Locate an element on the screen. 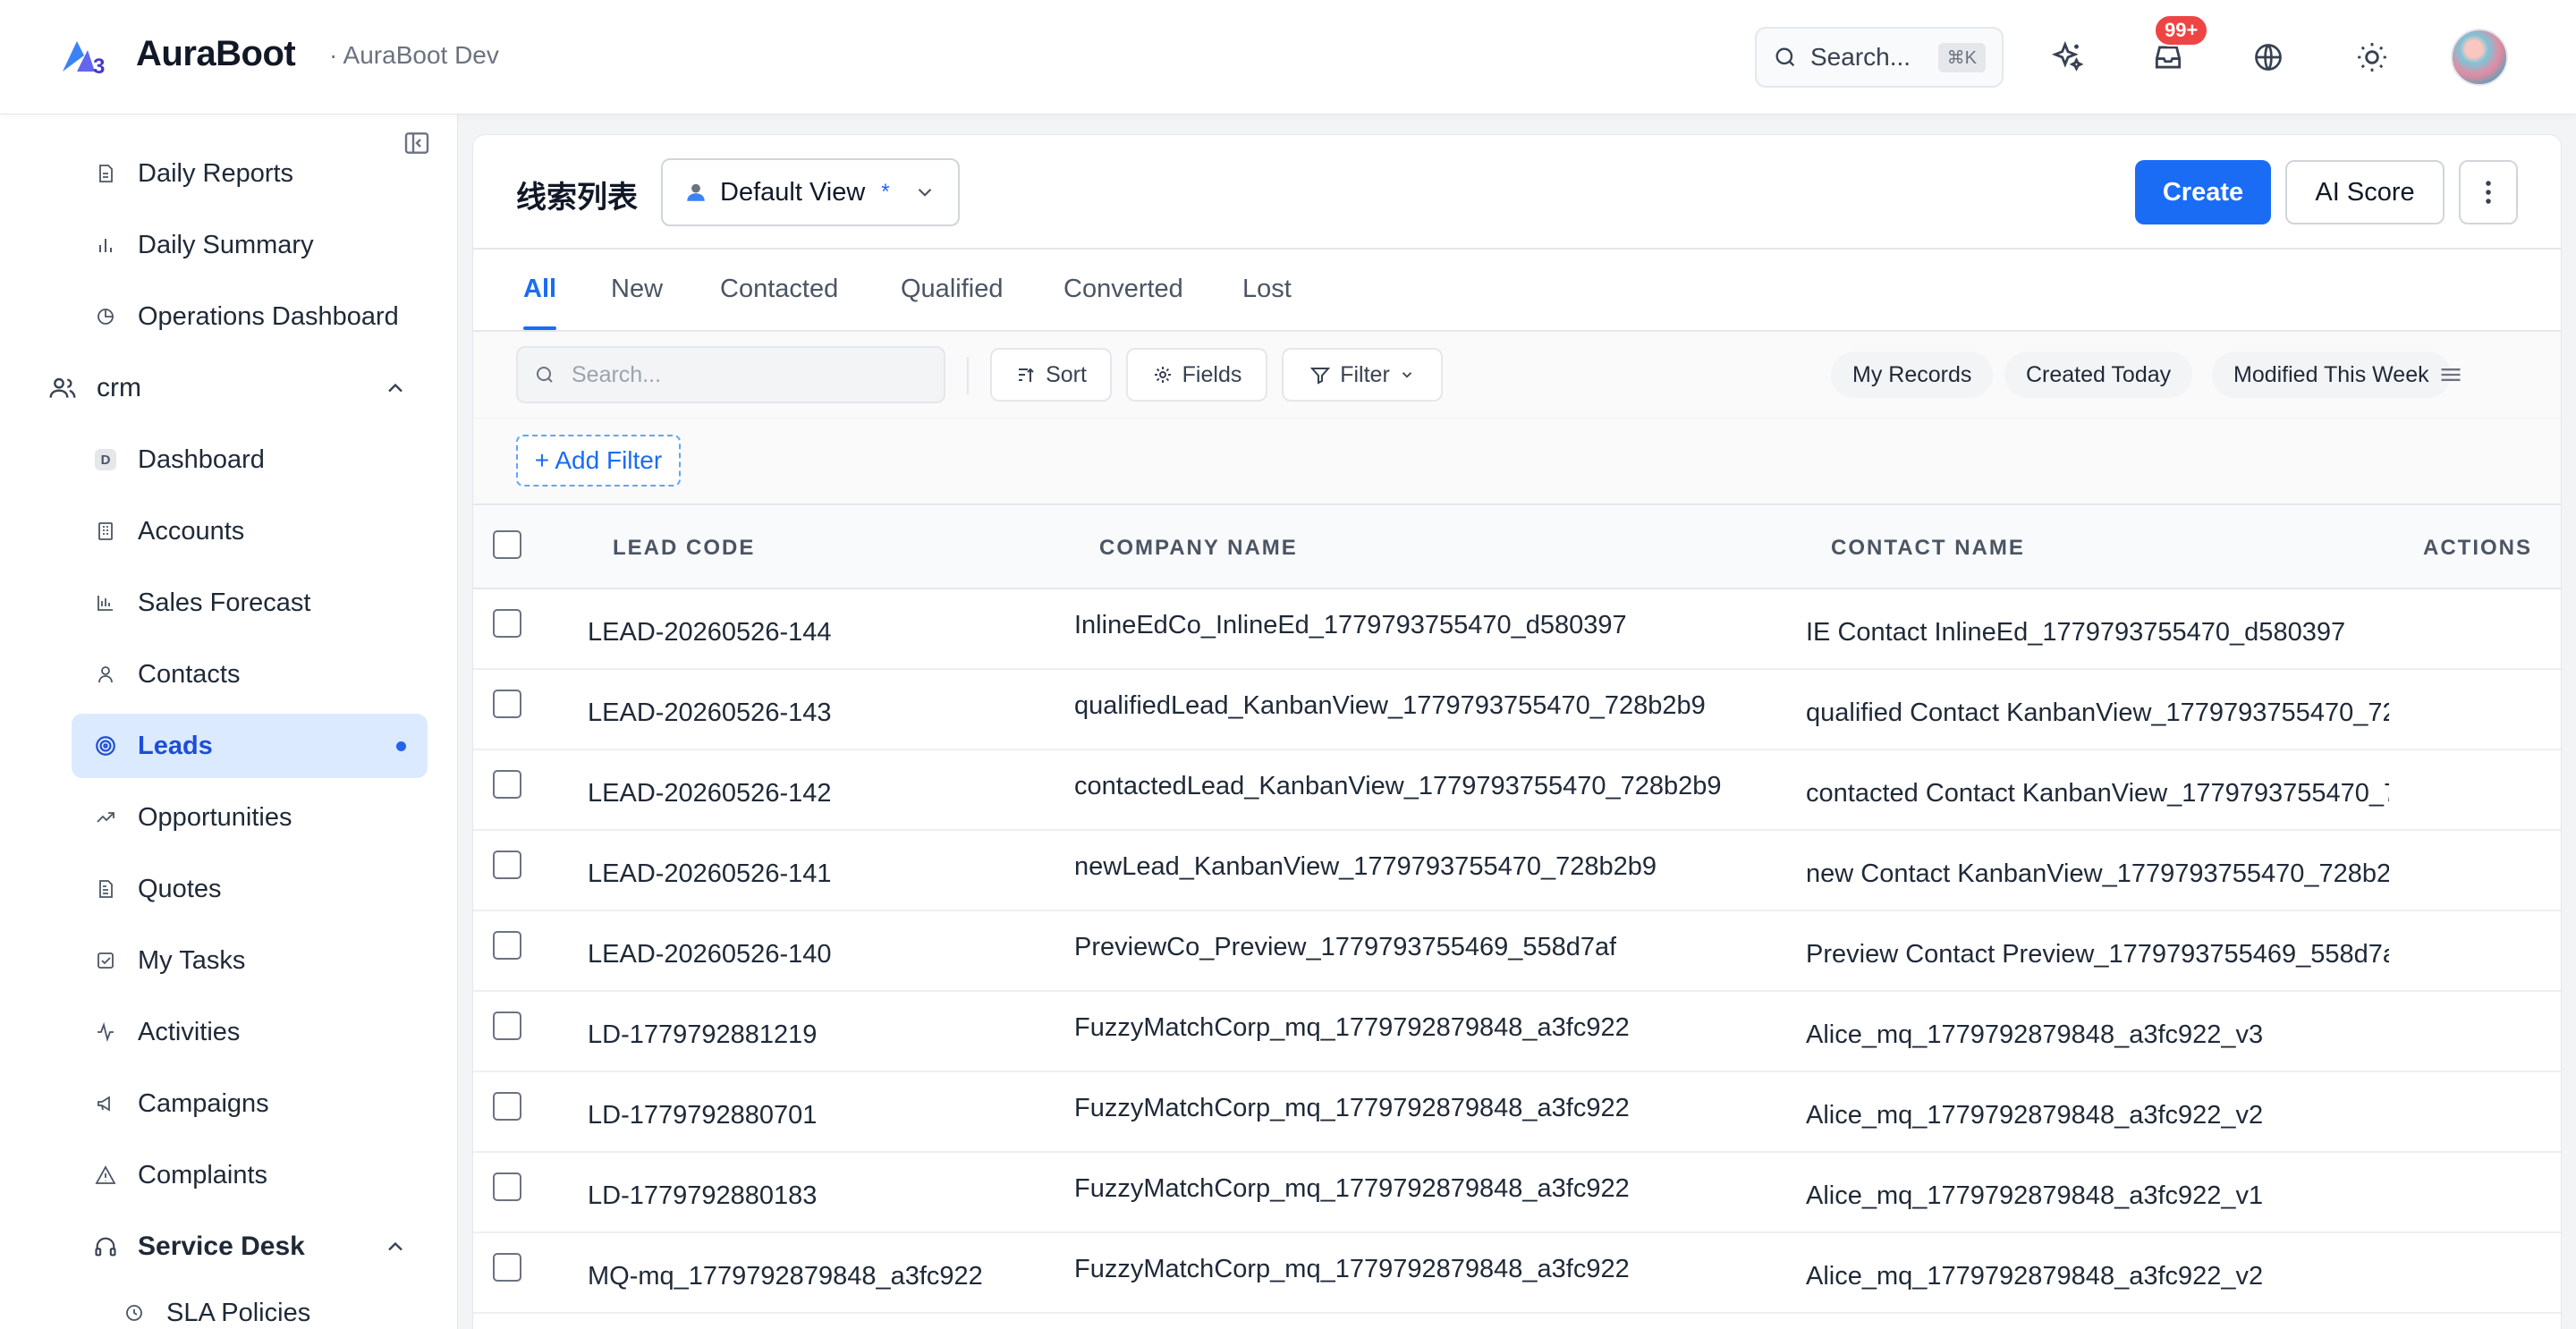  sidebar-item-sales-forecast: Sales Forecast is located at coordinates (250, 603).